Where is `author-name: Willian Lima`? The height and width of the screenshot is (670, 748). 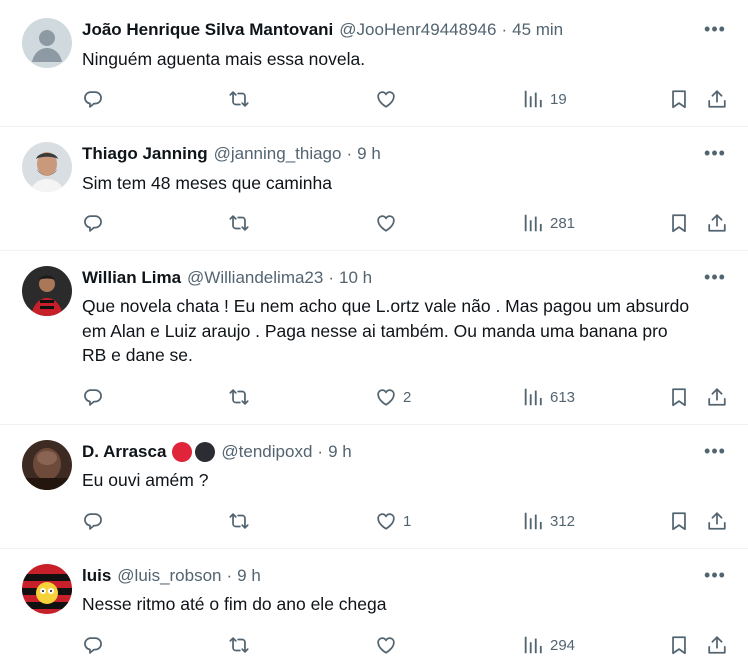
author-name: Willian Lima is located at coordinates (131, 278).